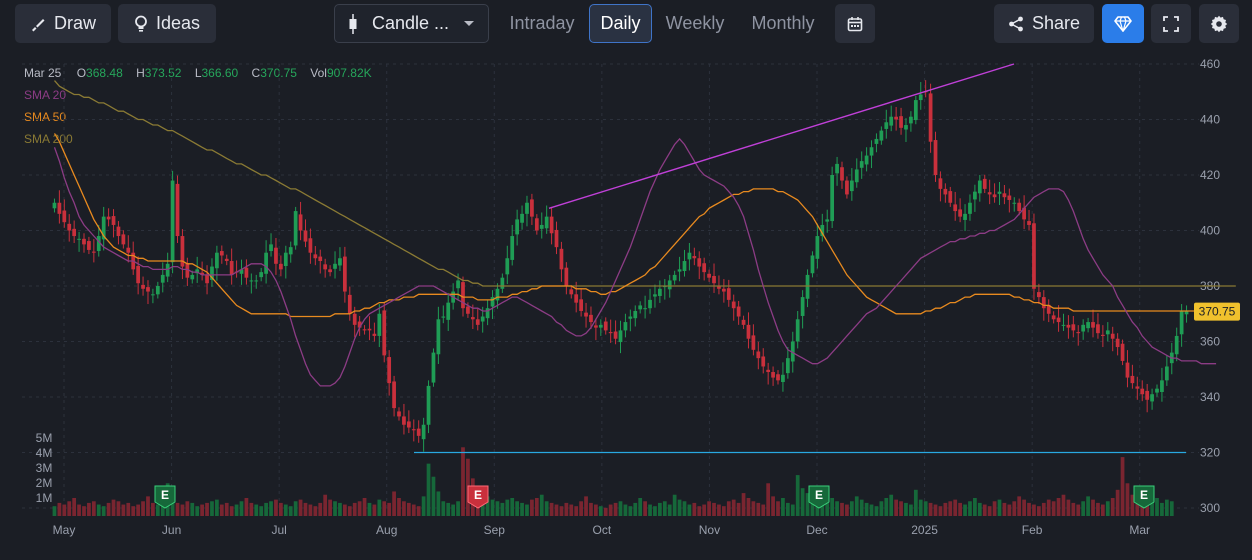  Describe the element at coordinates (620, 23) in the screenshot. I see `tab-daily: Daily` at that location.